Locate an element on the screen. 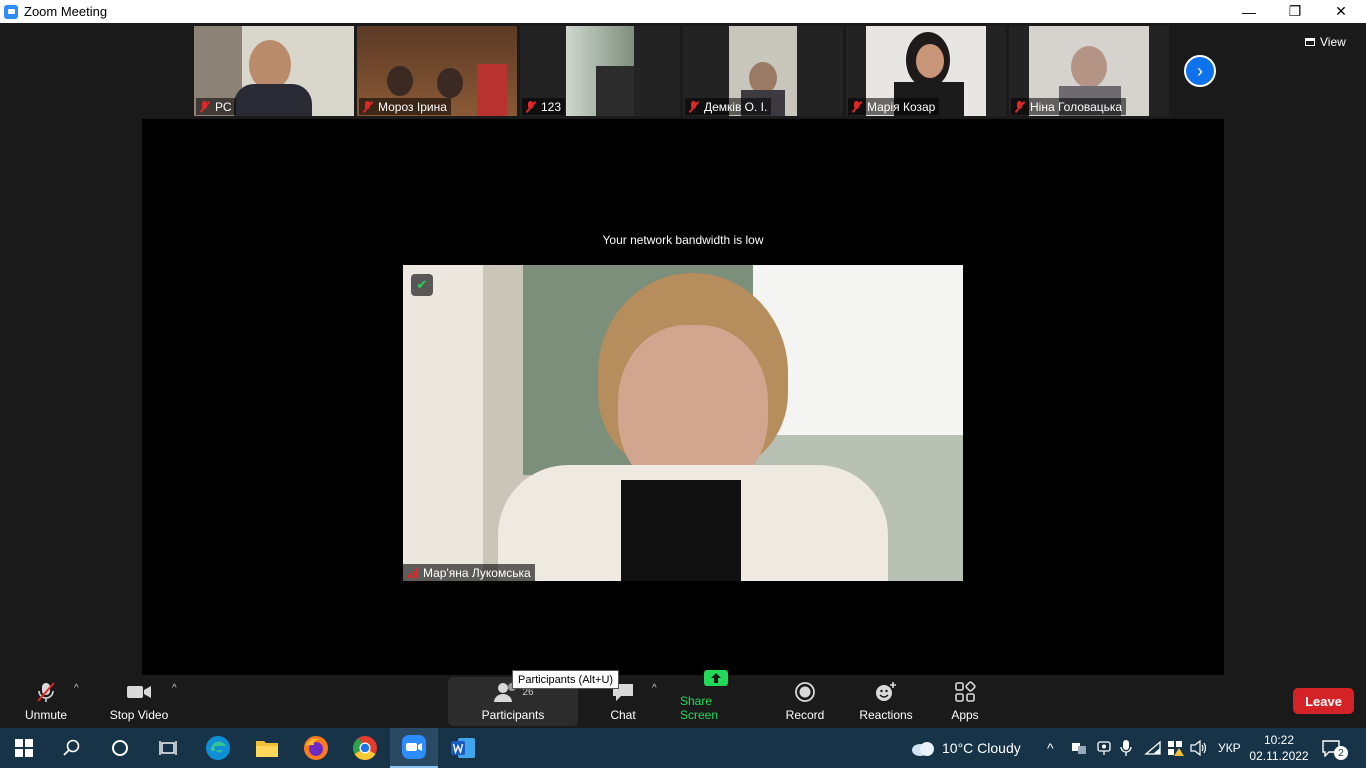  windows-logo-icon is located at coordinates (24, 748).